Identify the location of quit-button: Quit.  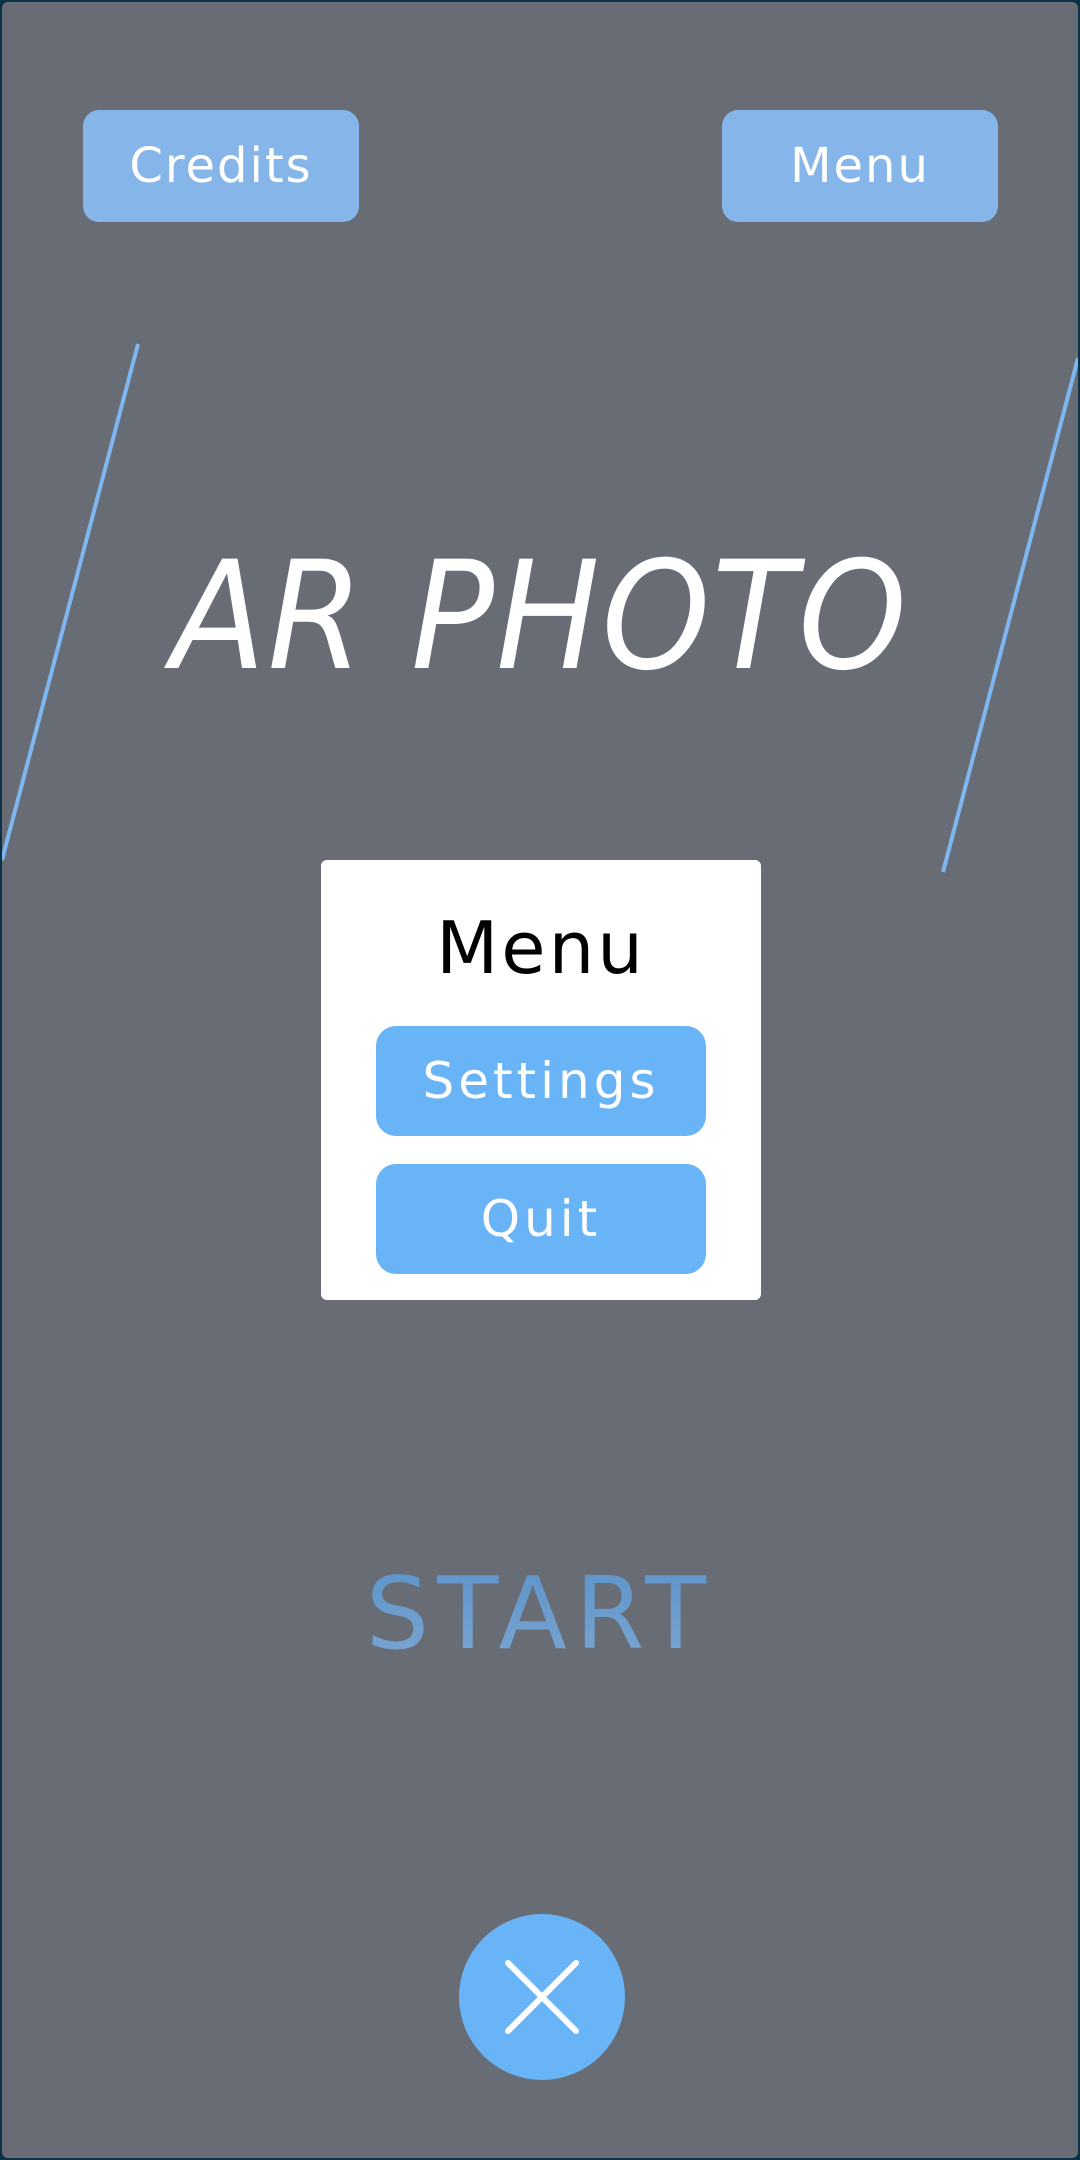
(541, 1219).